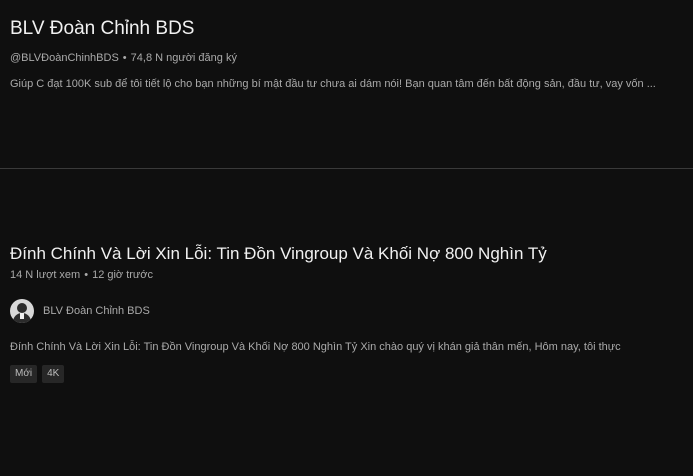 The image size is (693, 476). I want to click on channel-meta: @BLVĐoànChinhBDS • 74,8 N người đăng ký, so click(123, 58).